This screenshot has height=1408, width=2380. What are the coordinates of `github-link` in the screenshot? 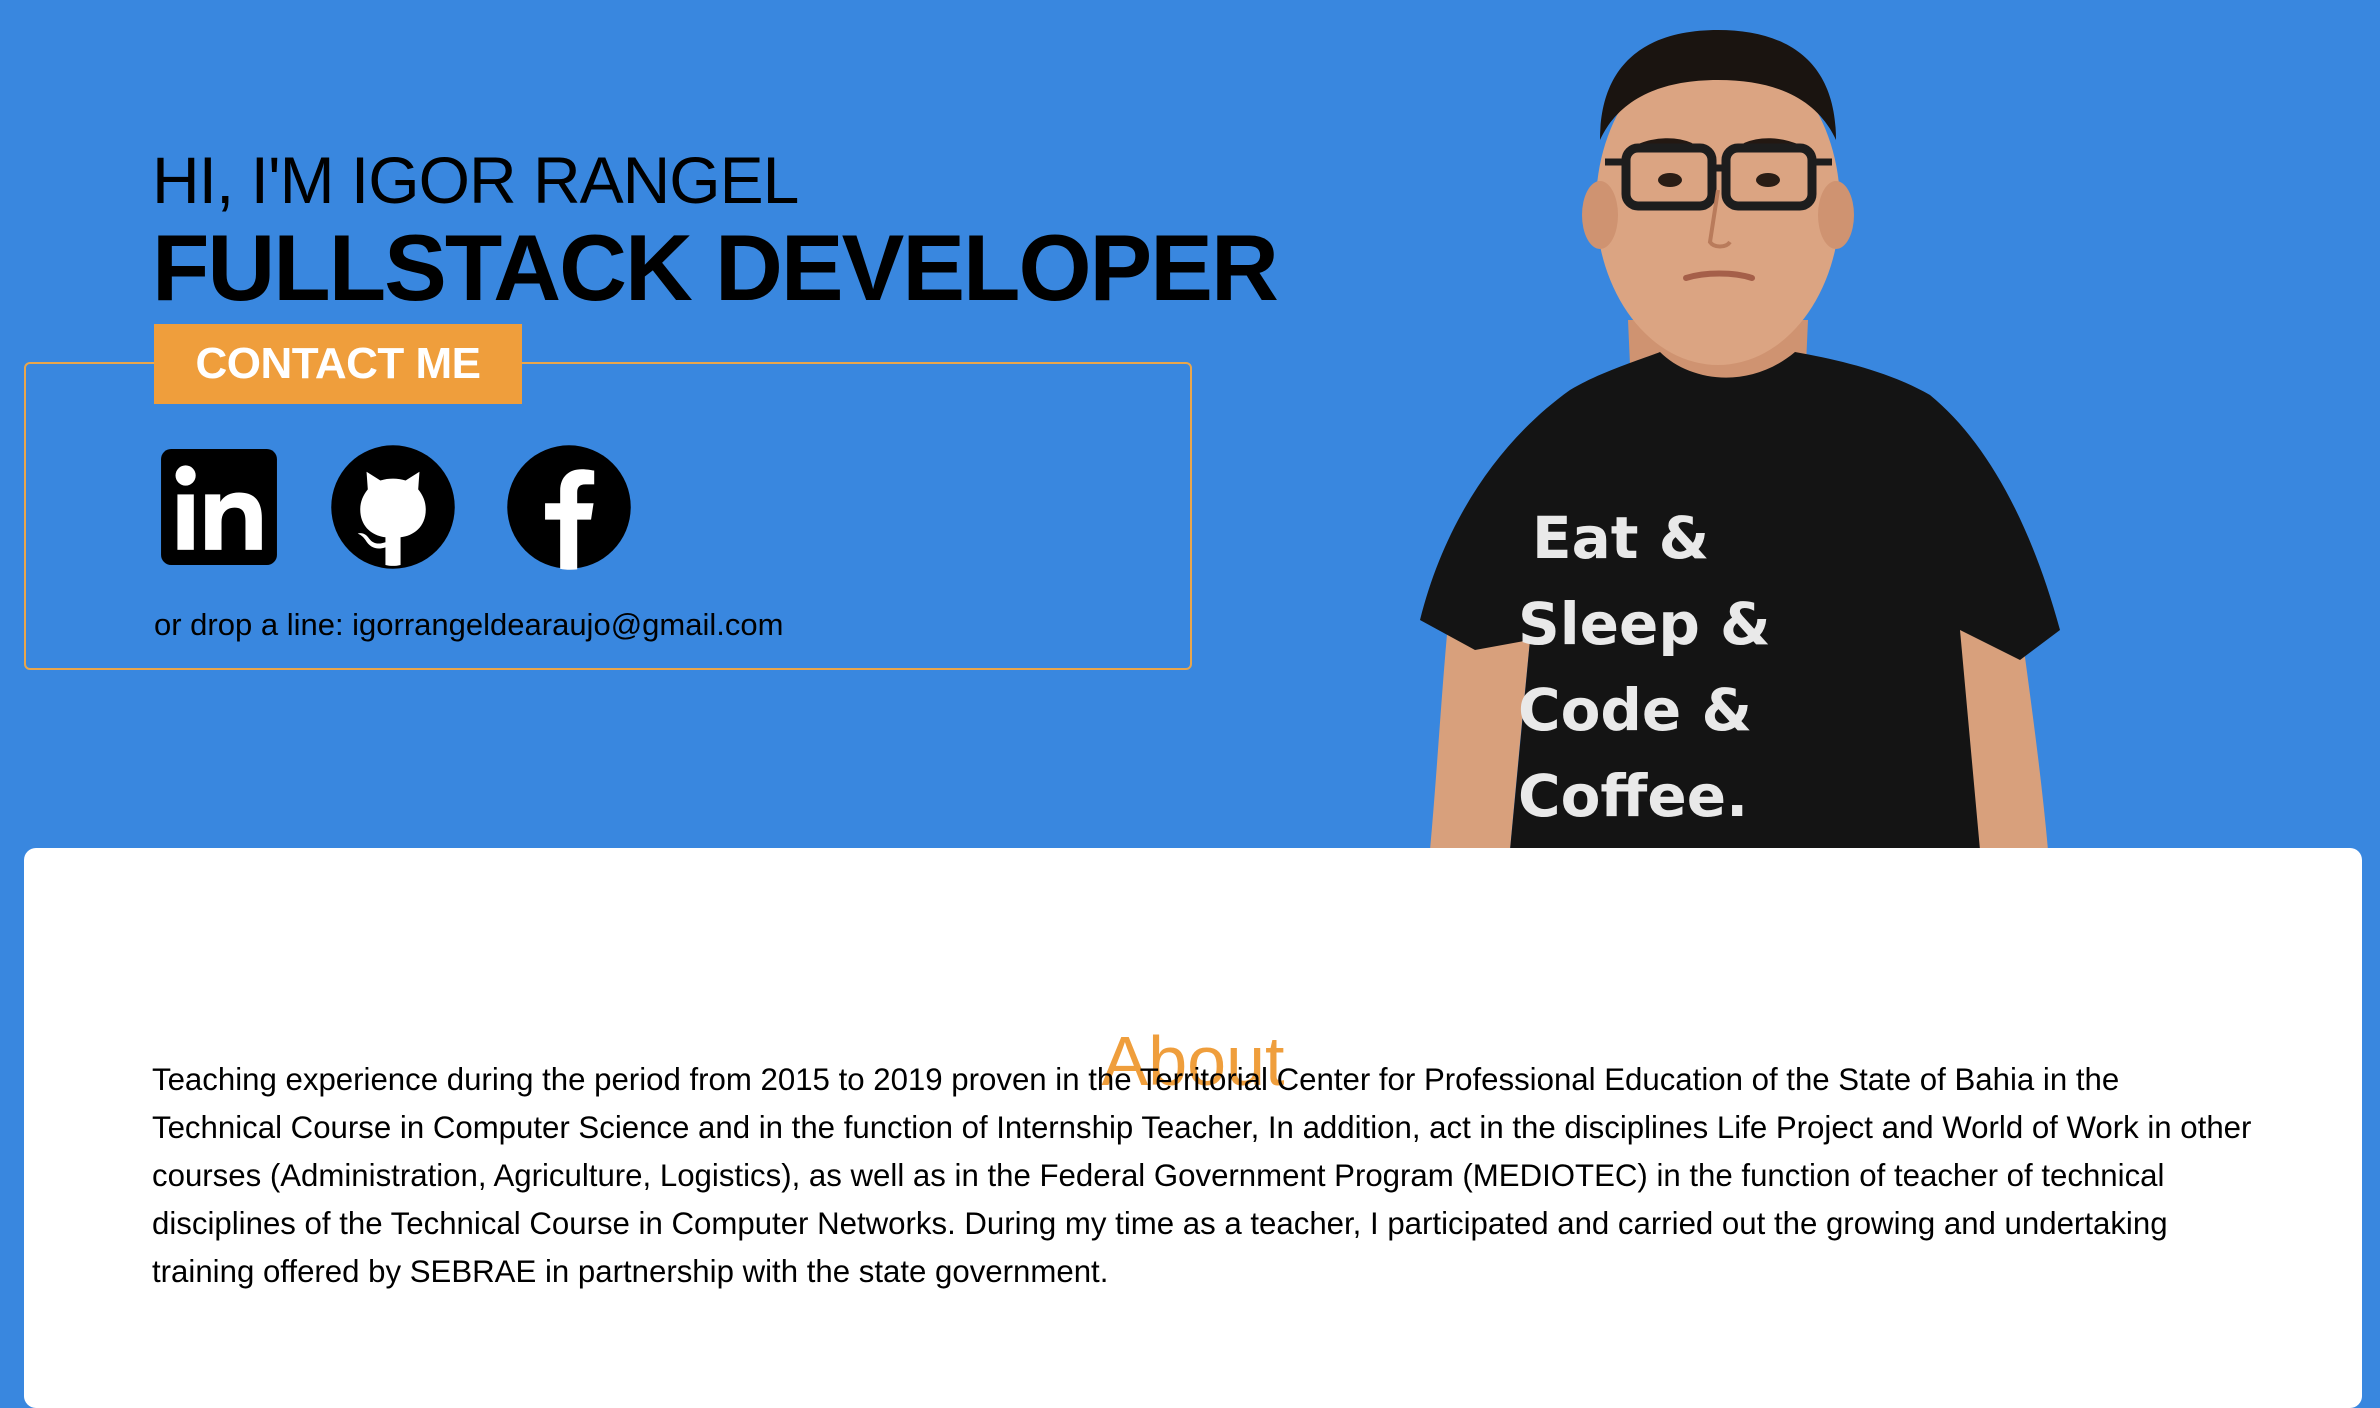 It's located at (393, 507).